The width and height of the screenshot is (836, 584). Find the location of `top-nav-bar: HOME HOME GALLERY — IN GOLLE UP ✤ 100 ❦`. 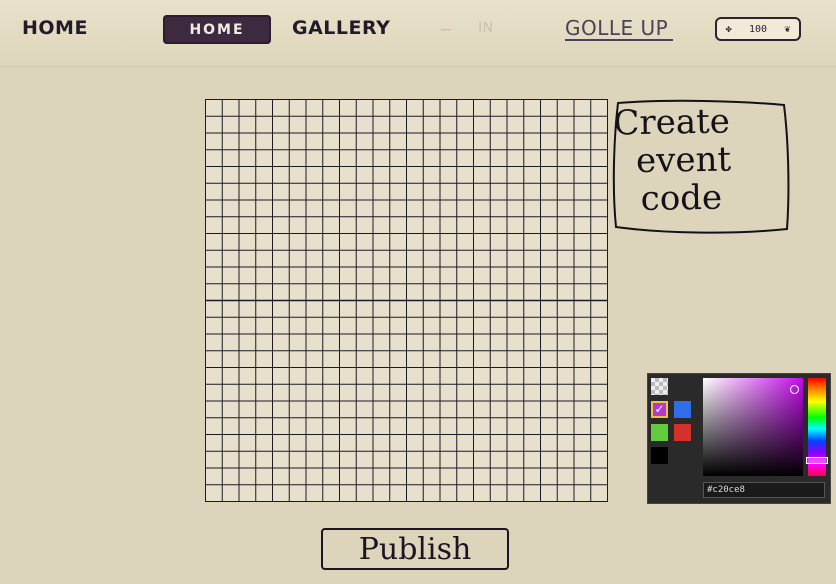

top-nav-bar: HOME HOME GALLERY — IN GOLLE UP ✤ 100 ❦ is located at coordinates (418, 33).